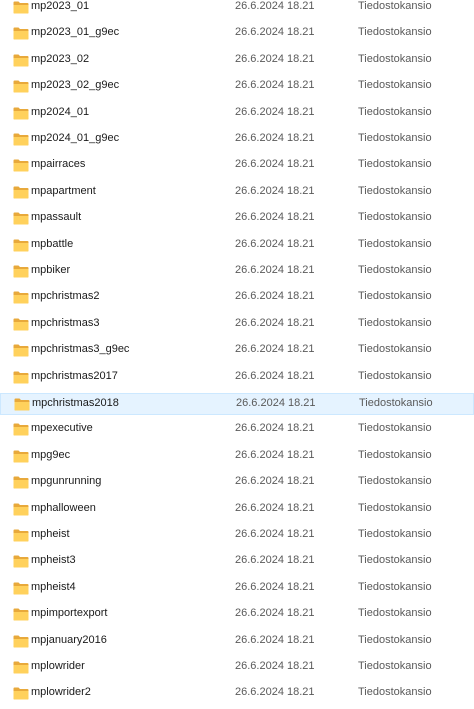  Describe the element at coordinates (53, 586) in the screenshot. I see `file-name: mpheist4` at that location.